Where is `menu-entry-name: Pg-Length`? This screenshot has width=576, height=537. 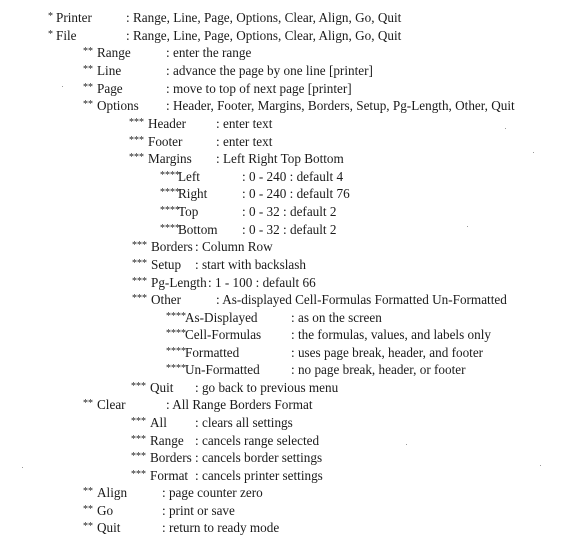
menu-entry-name: Pg-Length is located at coordinates (179, 282).